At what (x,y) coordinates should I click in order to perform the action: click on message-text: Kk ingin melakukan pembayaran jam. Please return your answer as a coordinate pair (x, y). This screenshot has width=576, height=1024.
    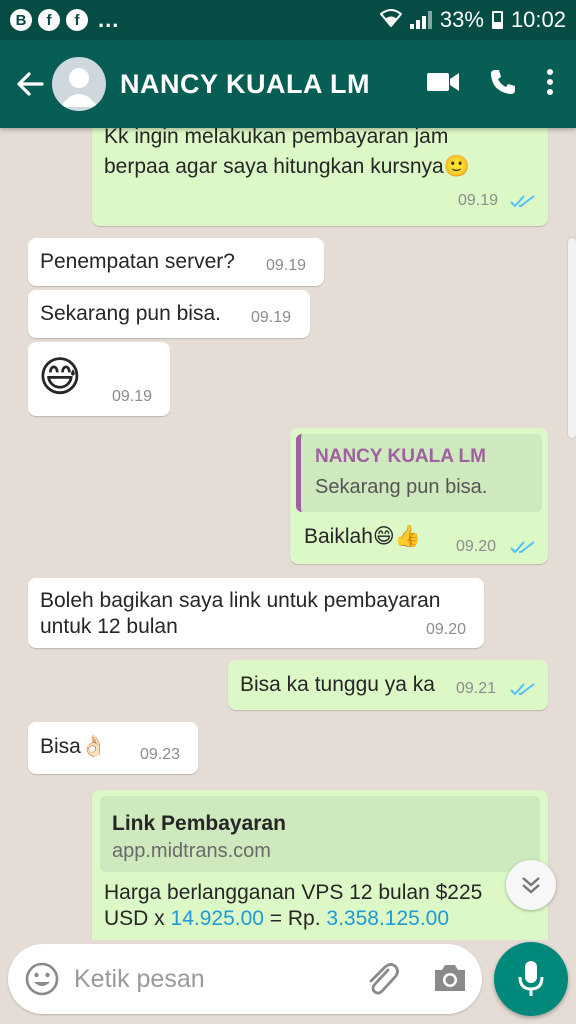
    Looking at the image, I should click on (276, 138).